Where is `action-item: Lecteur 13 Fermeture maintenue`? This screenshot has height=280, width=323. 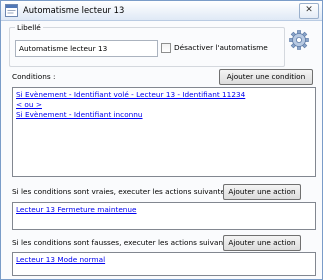
action-item: Lecteur 13 Fermeture maintenue is located at coordinates (76, 209).